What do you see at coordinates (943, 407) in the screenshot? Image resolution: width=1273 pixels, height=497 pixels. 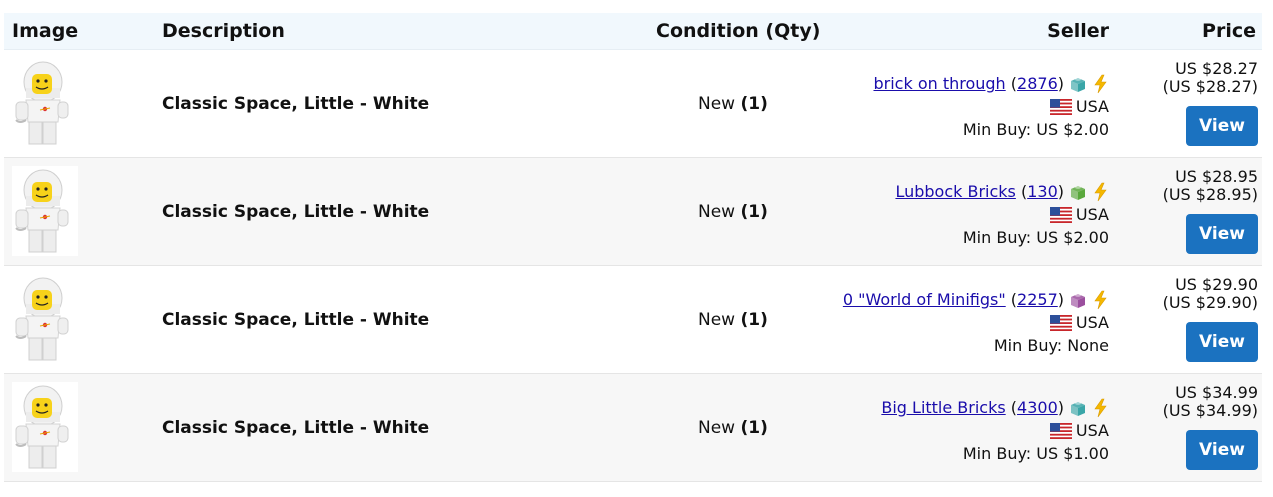 I see `seller-link: Big Little Bricks` at bounding box center [943, 407].